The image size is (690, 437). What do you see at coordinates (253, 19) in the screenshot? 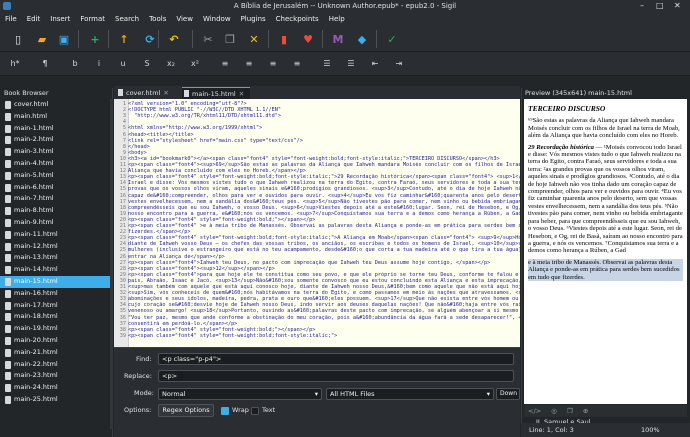
I see `menu-plugins: Plugins` at bounding box center [253, 19].